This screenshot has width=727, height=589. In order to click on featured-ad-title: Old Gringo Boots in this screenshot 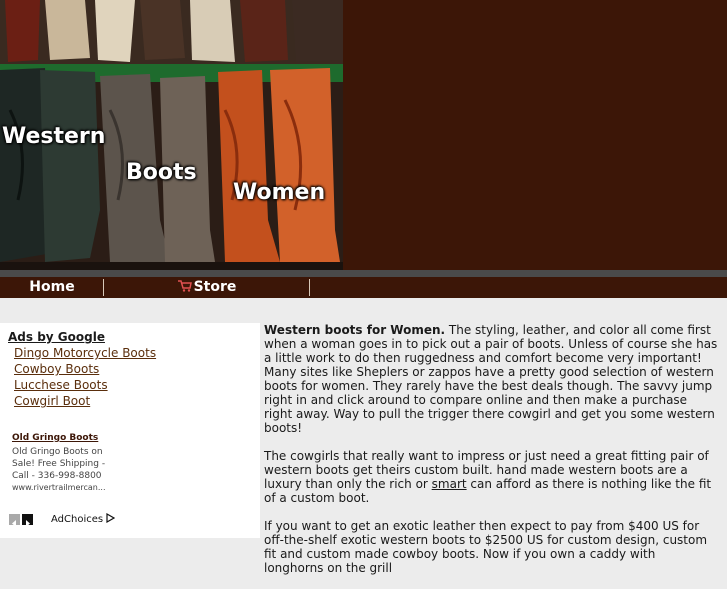, I will do `click(55, 438)`.